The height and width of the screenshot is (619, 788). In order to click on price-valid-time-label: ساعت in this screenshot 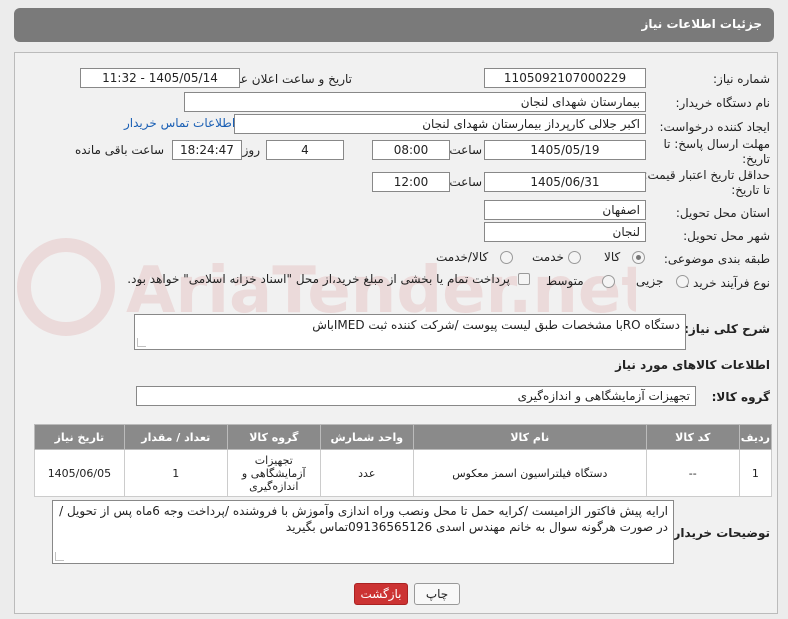, I will do `click(465, 182)`.